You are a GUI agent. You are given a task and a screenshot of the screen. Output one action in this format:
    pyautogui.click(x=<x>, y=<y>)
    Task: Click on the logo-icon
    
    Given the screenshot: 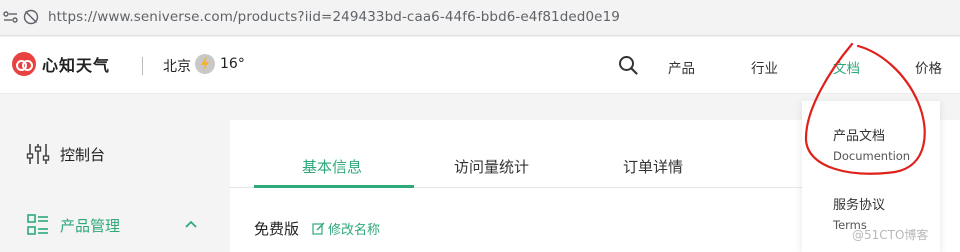 What is the action you would take?
    pyautogui.click(x=24, y=64)
    